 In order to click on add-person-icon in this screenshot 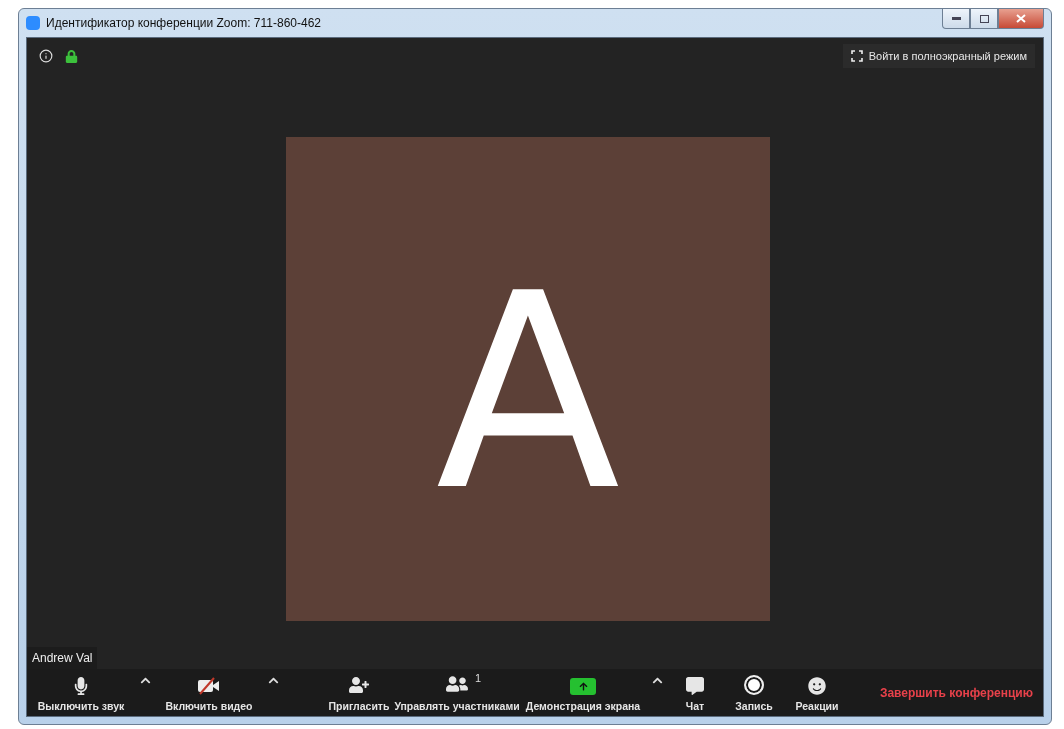, I will do `click(359, 685)`.